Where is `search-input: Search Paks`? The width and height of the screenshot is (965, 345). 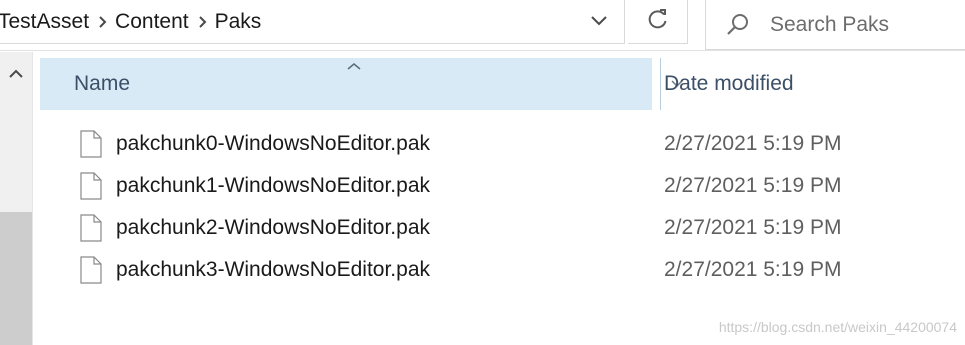
search-input: Search Paks is located at coordinates (829, 25).